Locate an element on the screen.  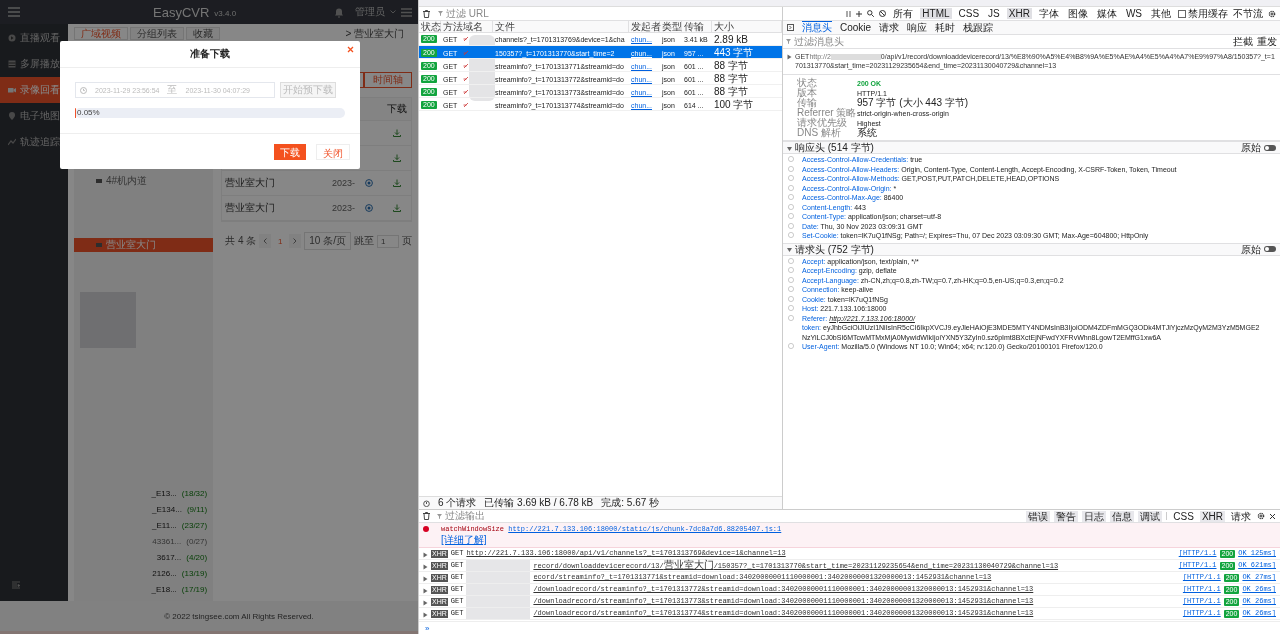
help-icon is located at coordinates (791, 346).